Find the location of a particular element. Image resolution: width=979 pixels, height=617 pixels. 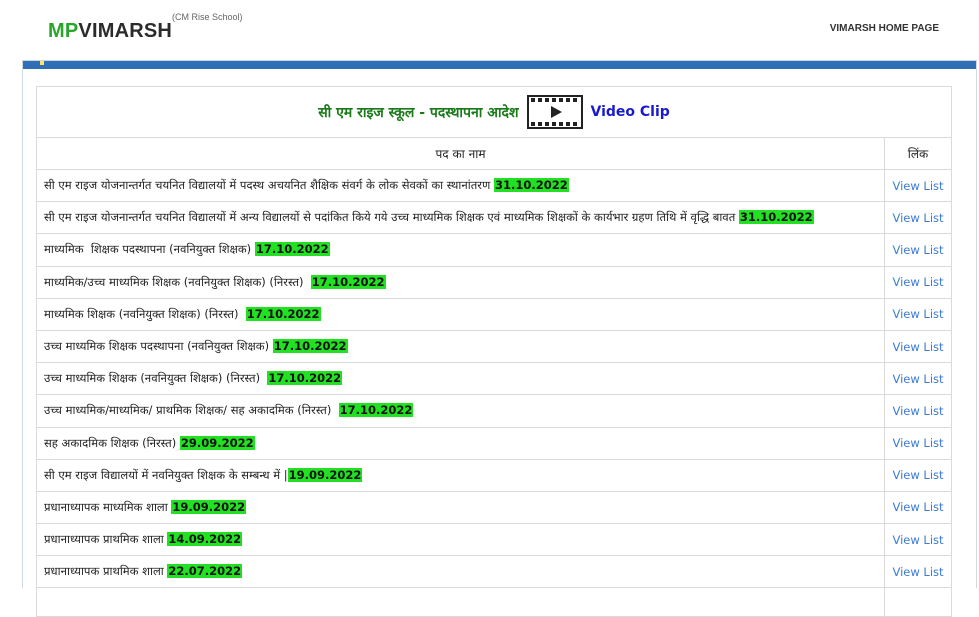

order-date-badge: 29.09.2022 is located at coordinates (217, 442).